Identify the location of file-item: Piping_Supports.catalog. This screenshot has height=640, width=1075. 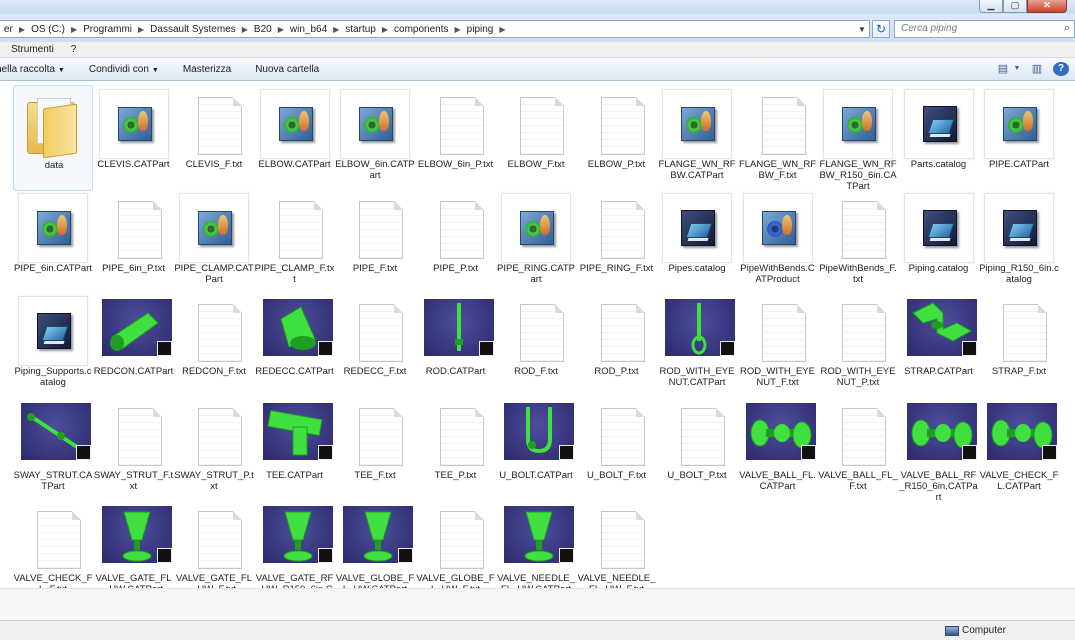
(53, 345).